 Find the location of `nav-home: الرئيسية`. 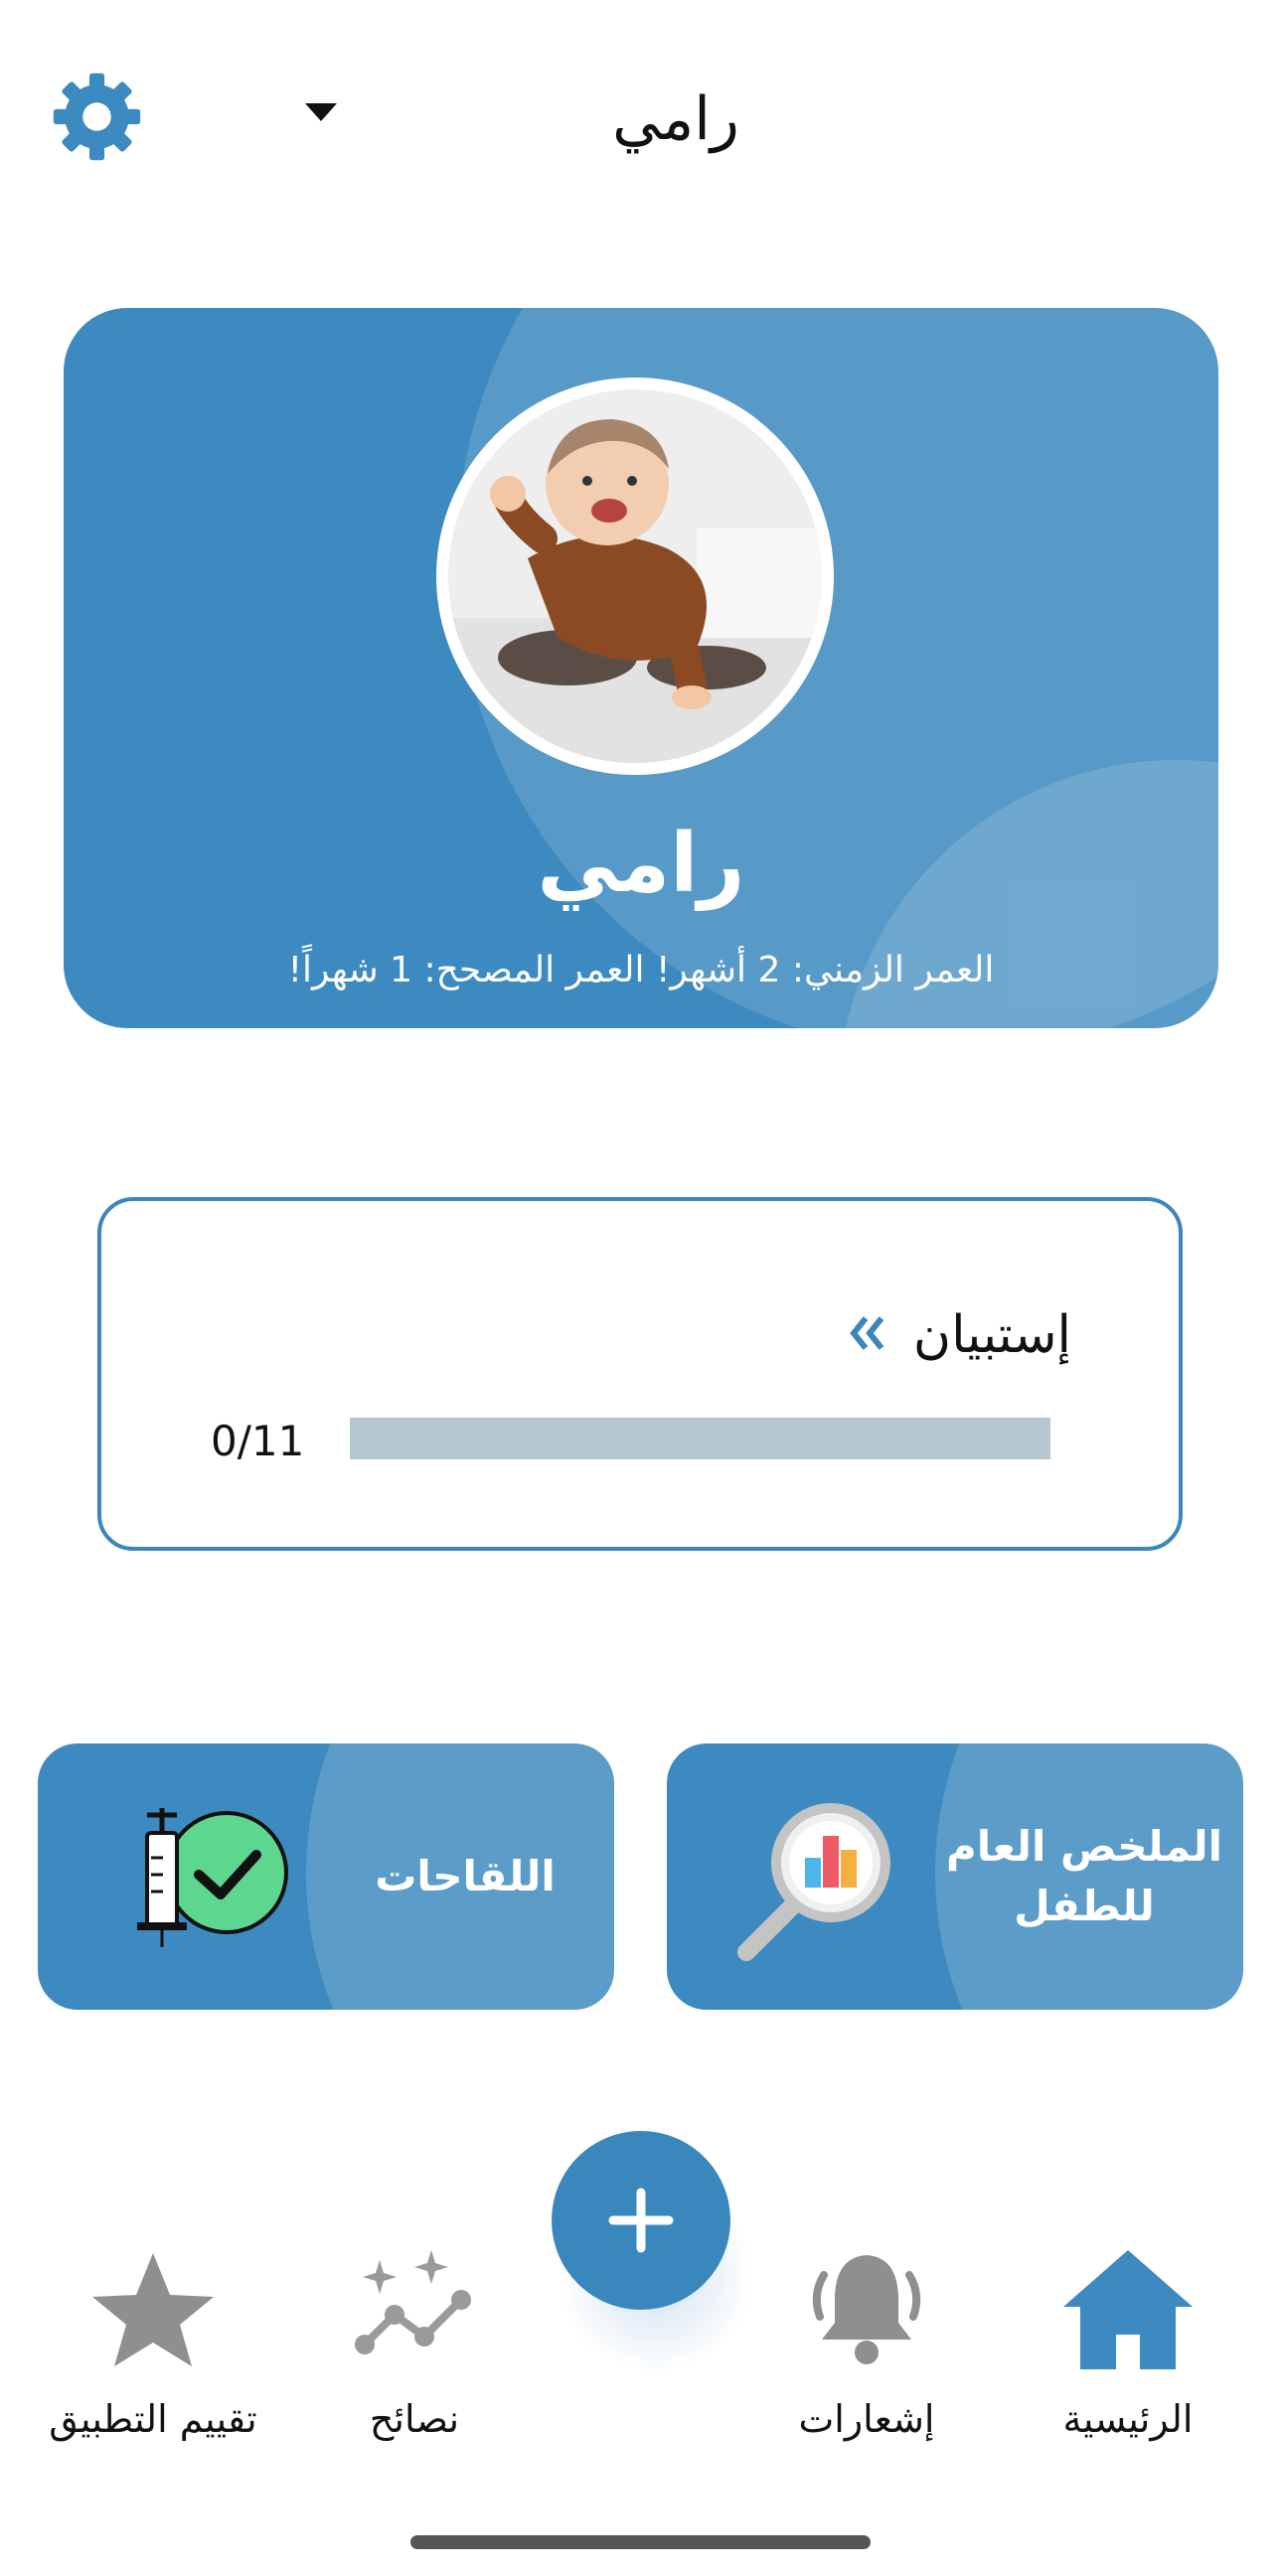

nav-home: الرئيسية is located at coordinates (1128, 2346).